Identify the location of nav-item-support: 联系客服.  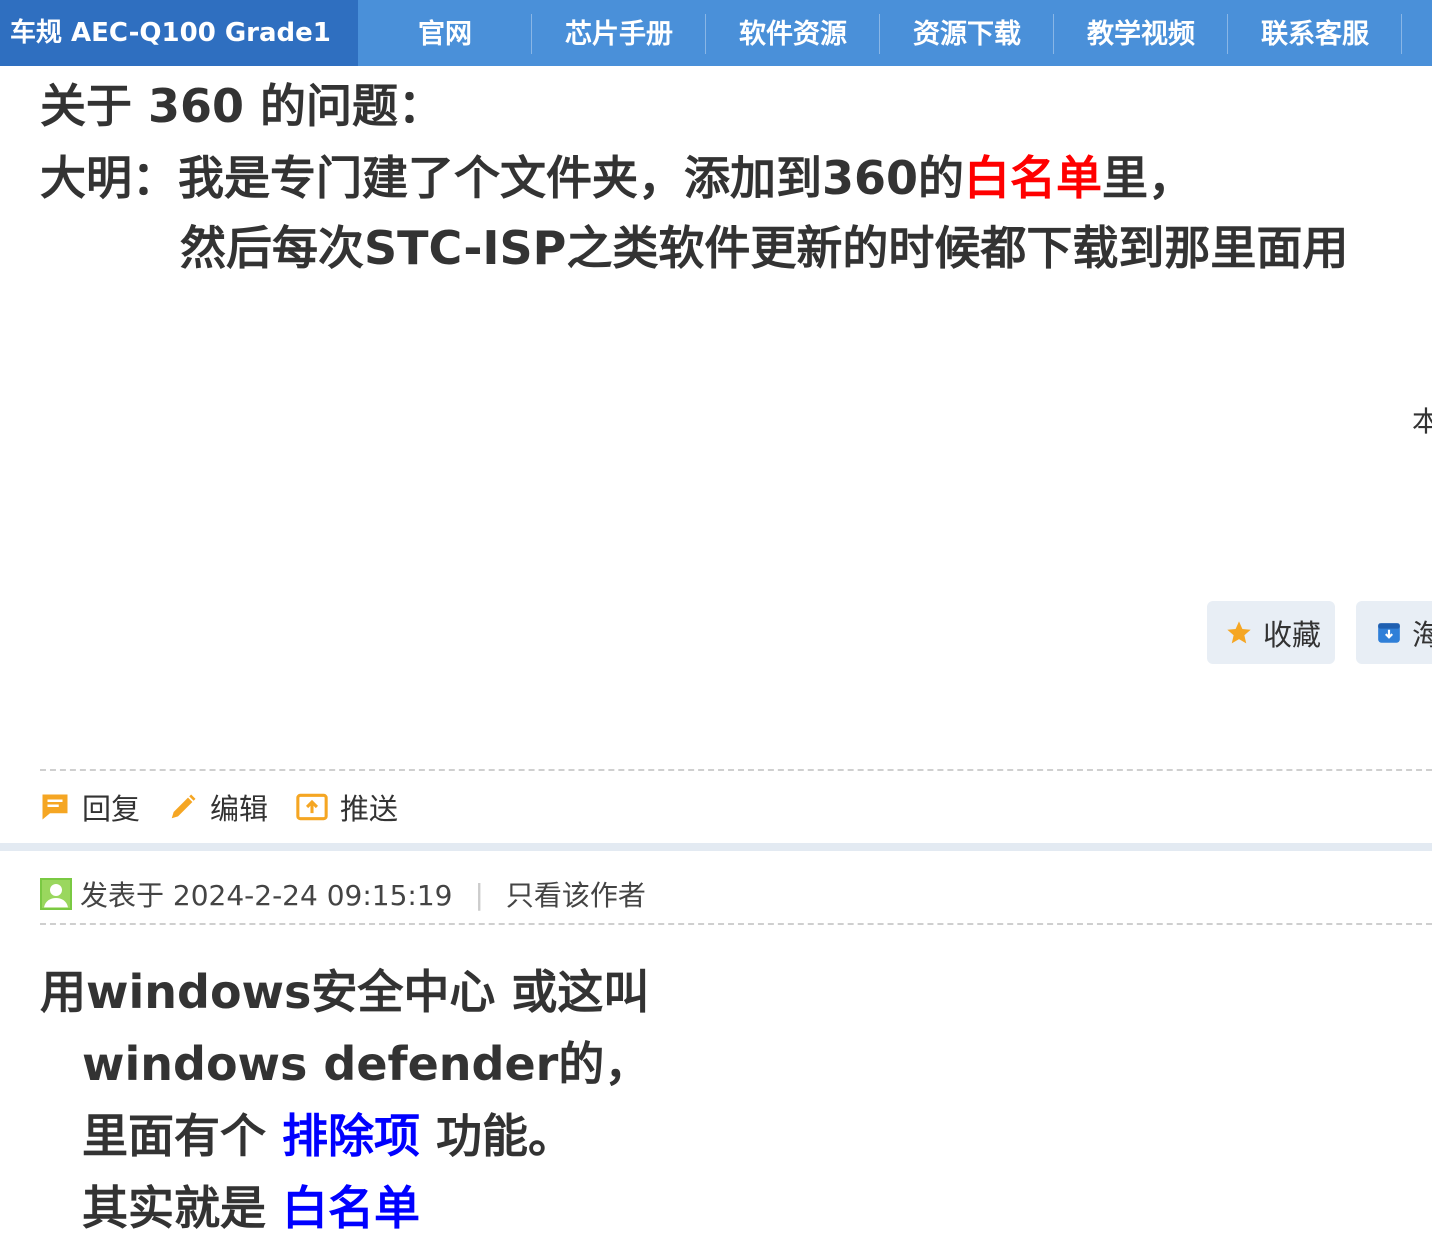
(1315, 33).